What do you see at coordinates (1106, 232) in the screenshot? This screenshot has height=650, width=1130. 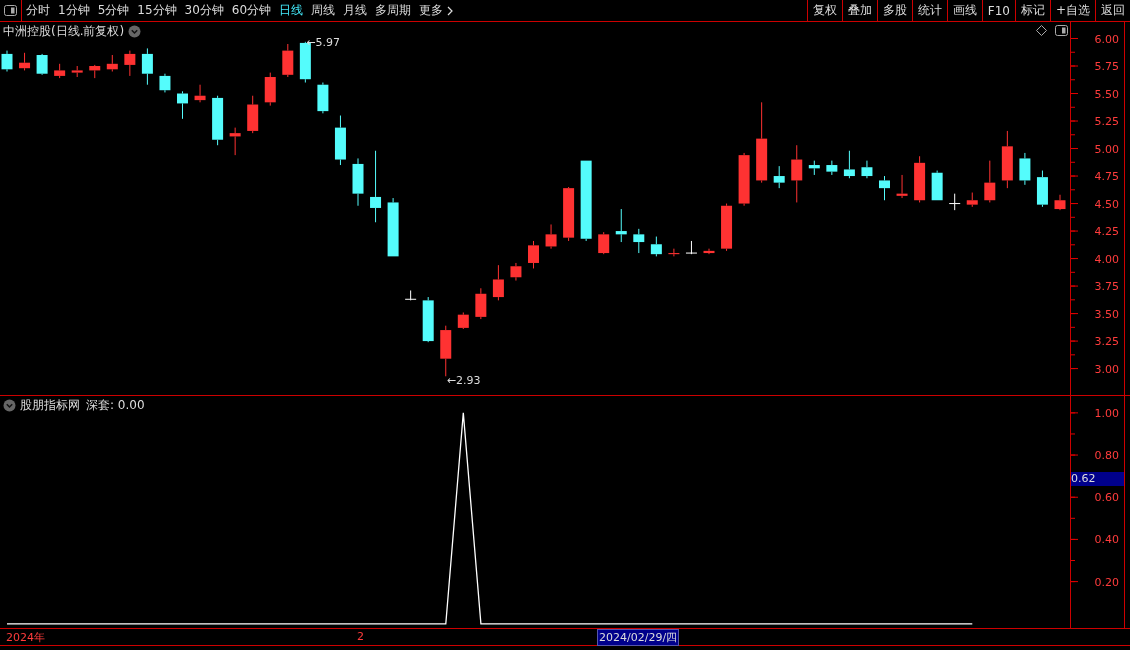 I see `axis-label: 4.25` at bounding box center [1106, 232].